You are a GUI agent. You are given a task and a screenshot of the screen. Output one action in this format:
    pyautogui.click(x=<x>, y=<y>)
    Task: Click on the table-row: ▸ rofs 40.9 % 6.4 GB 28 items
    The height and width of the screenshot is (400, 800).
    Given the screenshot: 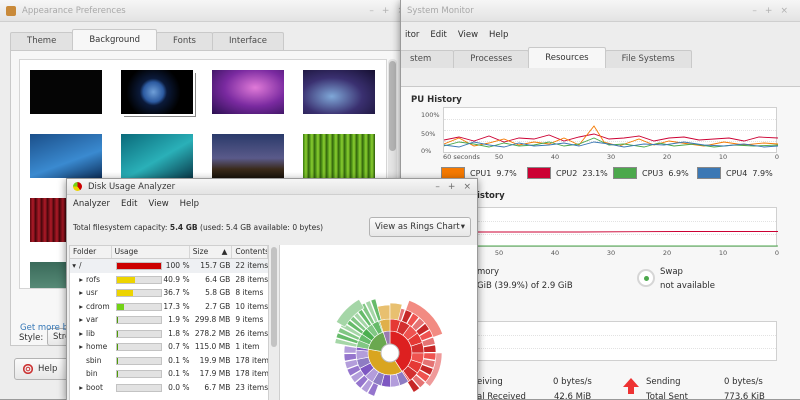 What is the action you would take?
    pyautogui.click(x=169, y=280)
    